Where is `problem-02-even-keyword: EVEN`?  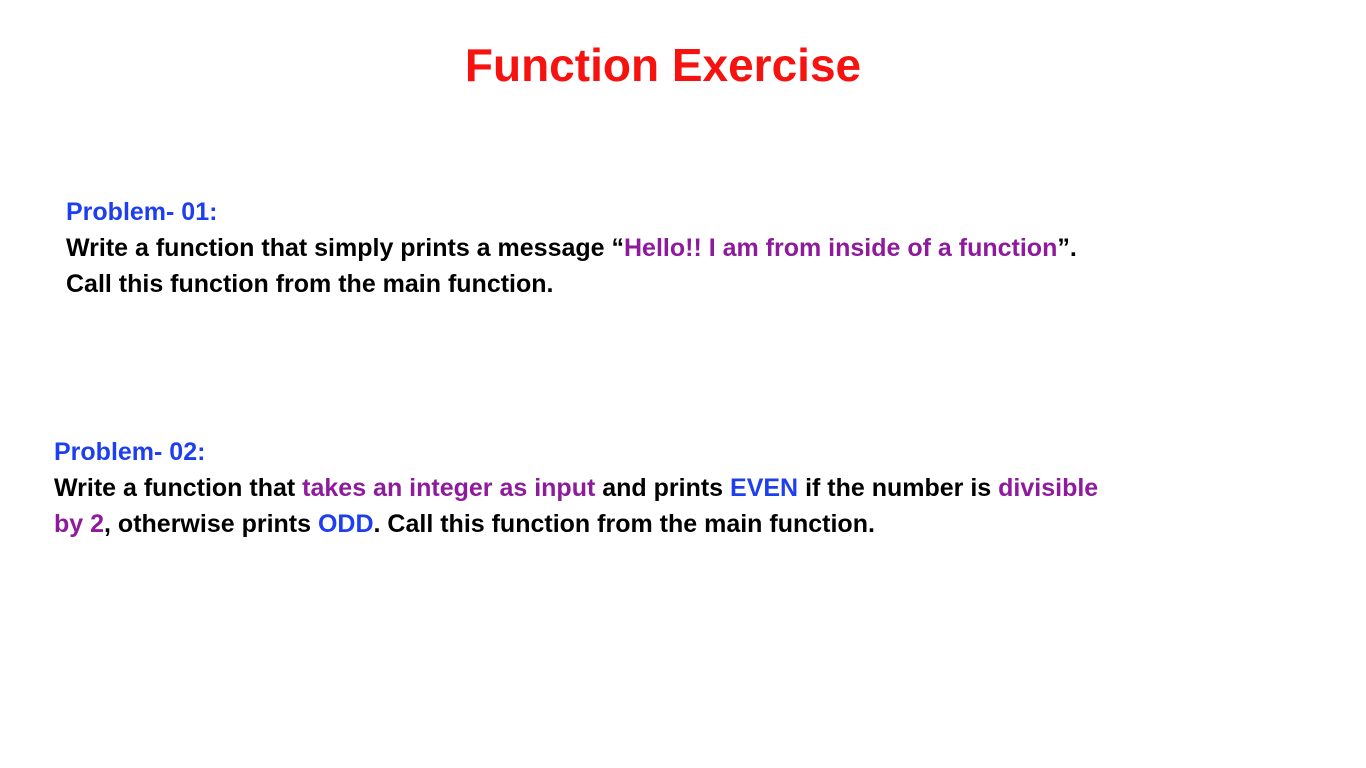
problem-02-even-keyword: EVEN is located at coordinates (764, 488).